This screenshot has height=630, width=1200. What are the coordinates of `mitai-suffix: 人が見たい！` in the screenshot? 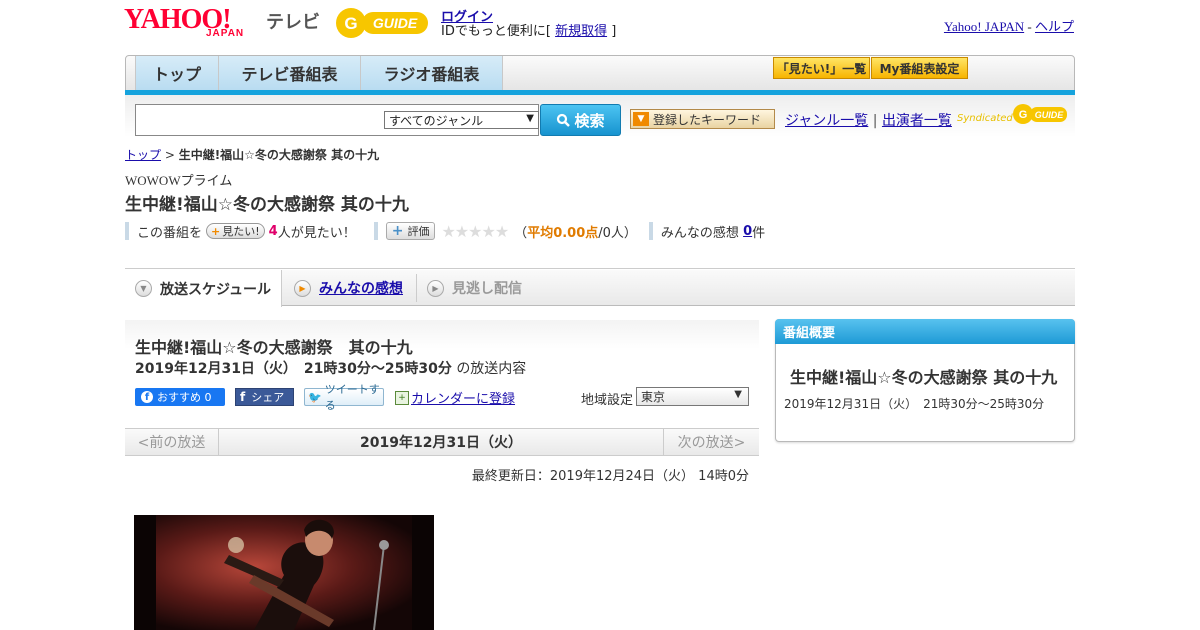 It's located at (316, 233).